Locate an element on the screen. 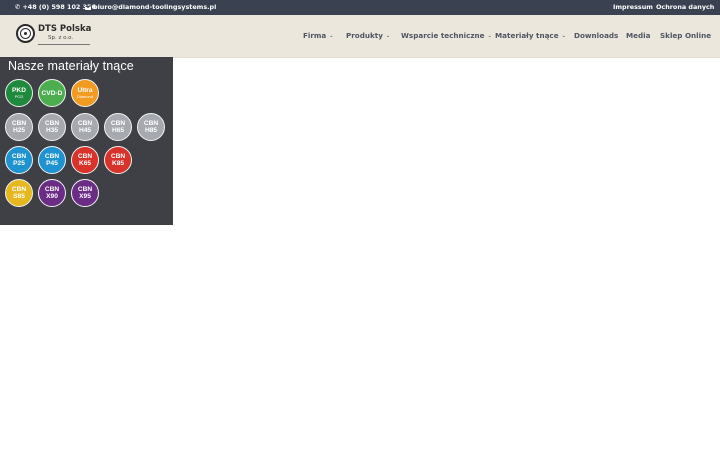 This screenshot has width=720, height=450. email-contact: biuro@diamond-toolingsystems.pl is located at coordinates (150, 7).